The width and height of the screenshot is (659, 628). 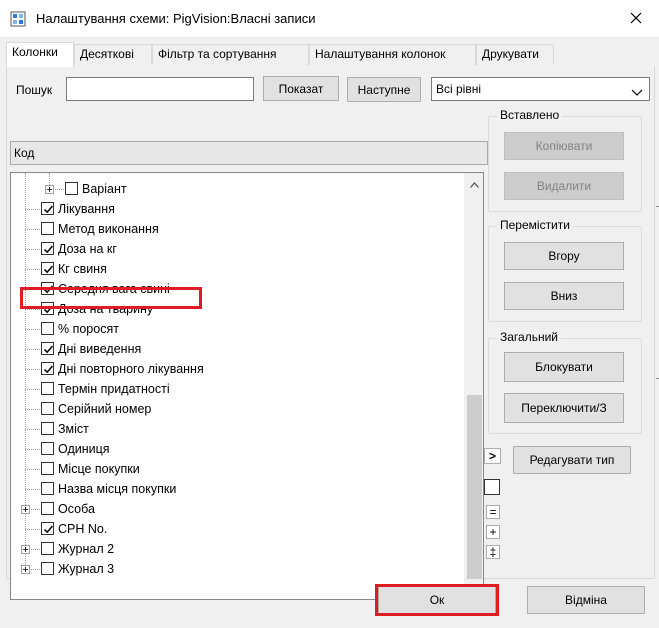 I want to click on tree-row: Назва місця покупки, so click(x=236, y=489).